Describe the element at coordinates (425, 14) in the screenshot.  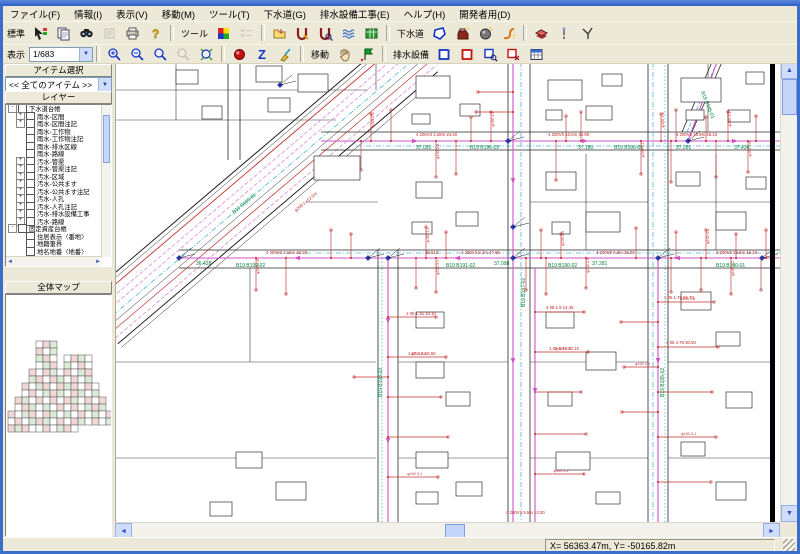
I see `menu-item: ヘルプ(H)` at that location.